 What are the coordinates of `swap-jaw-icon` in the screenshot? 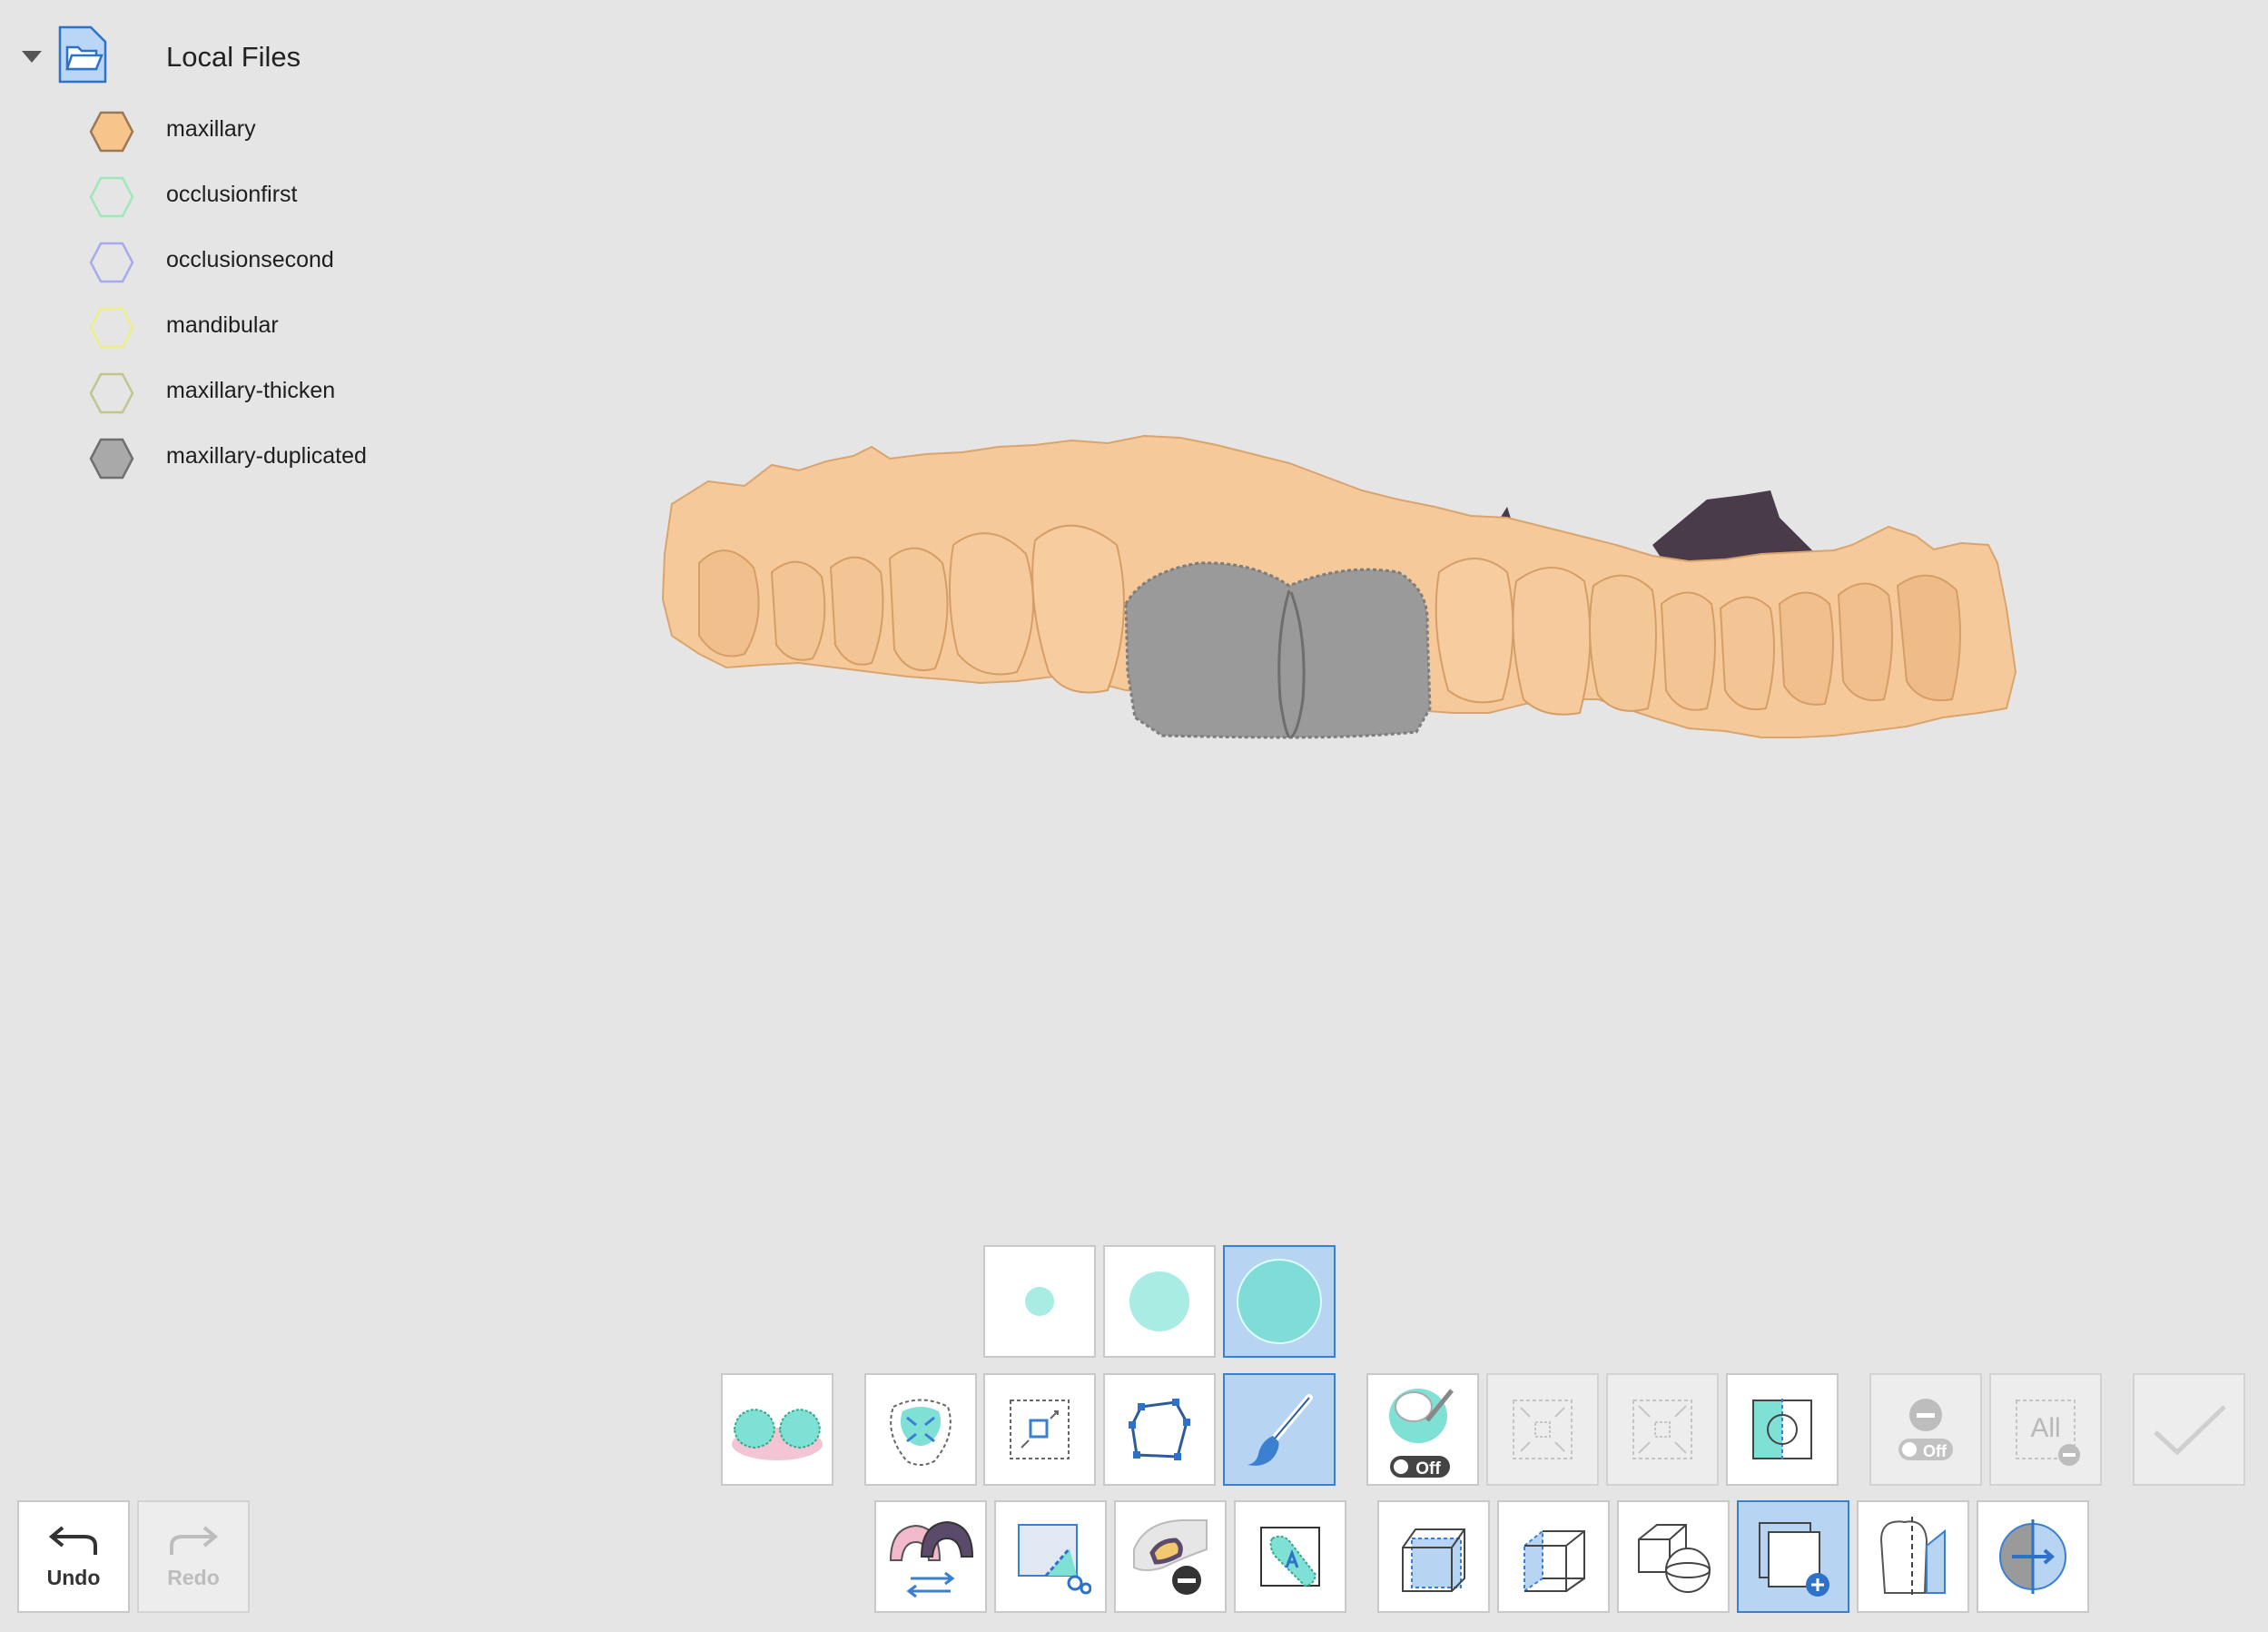 It's located at (931, 1559).